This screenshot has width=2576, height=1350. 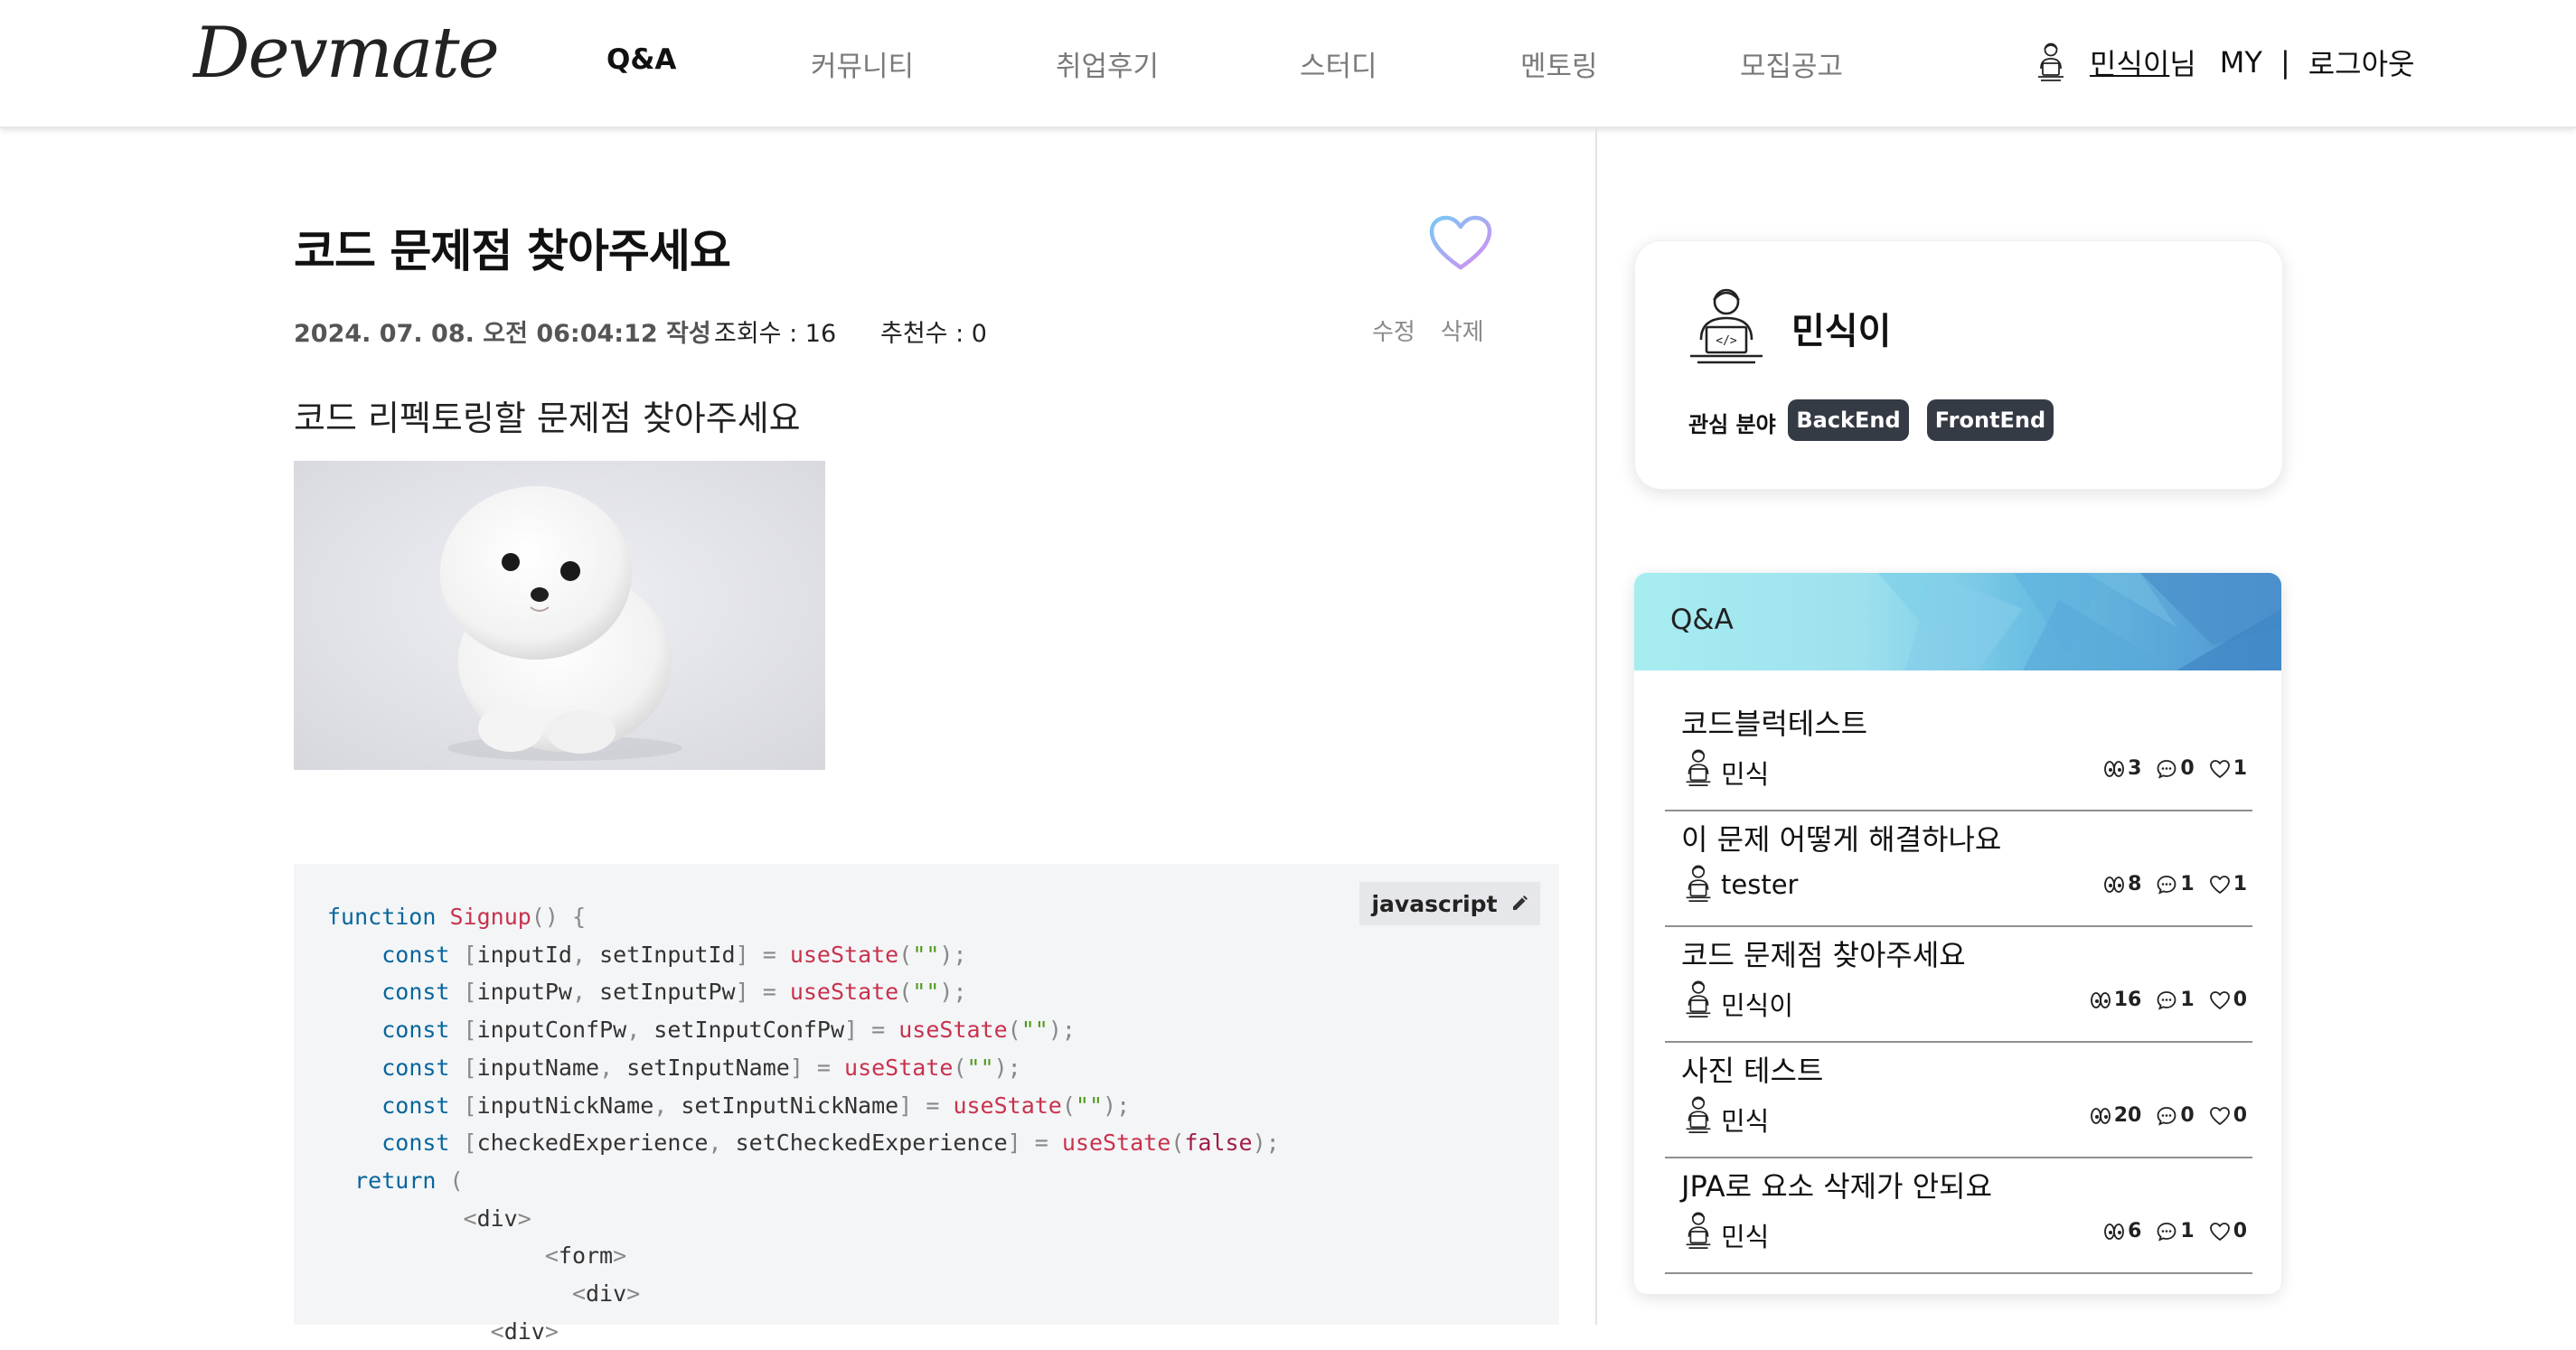 I want to click on qa-item-title: 코드블럭테스트, so click(x=1774, y=724).